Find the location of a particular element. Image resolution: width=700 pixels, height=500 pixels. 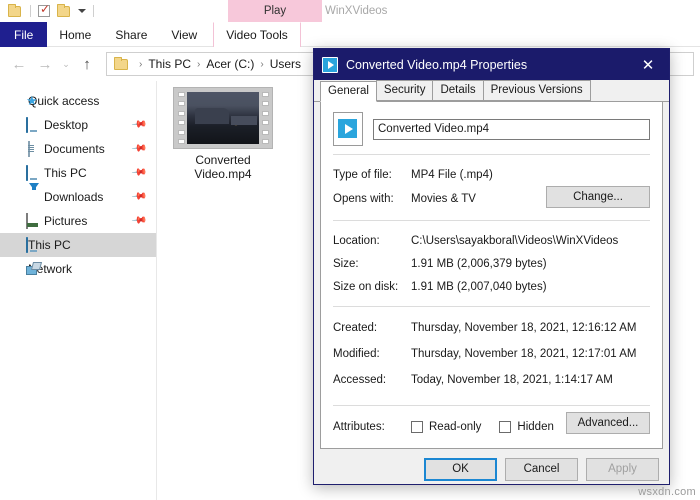

value-modified: Thursday, November 18, 2021, 12:17:01 AM is located at coordinates (524, 354).